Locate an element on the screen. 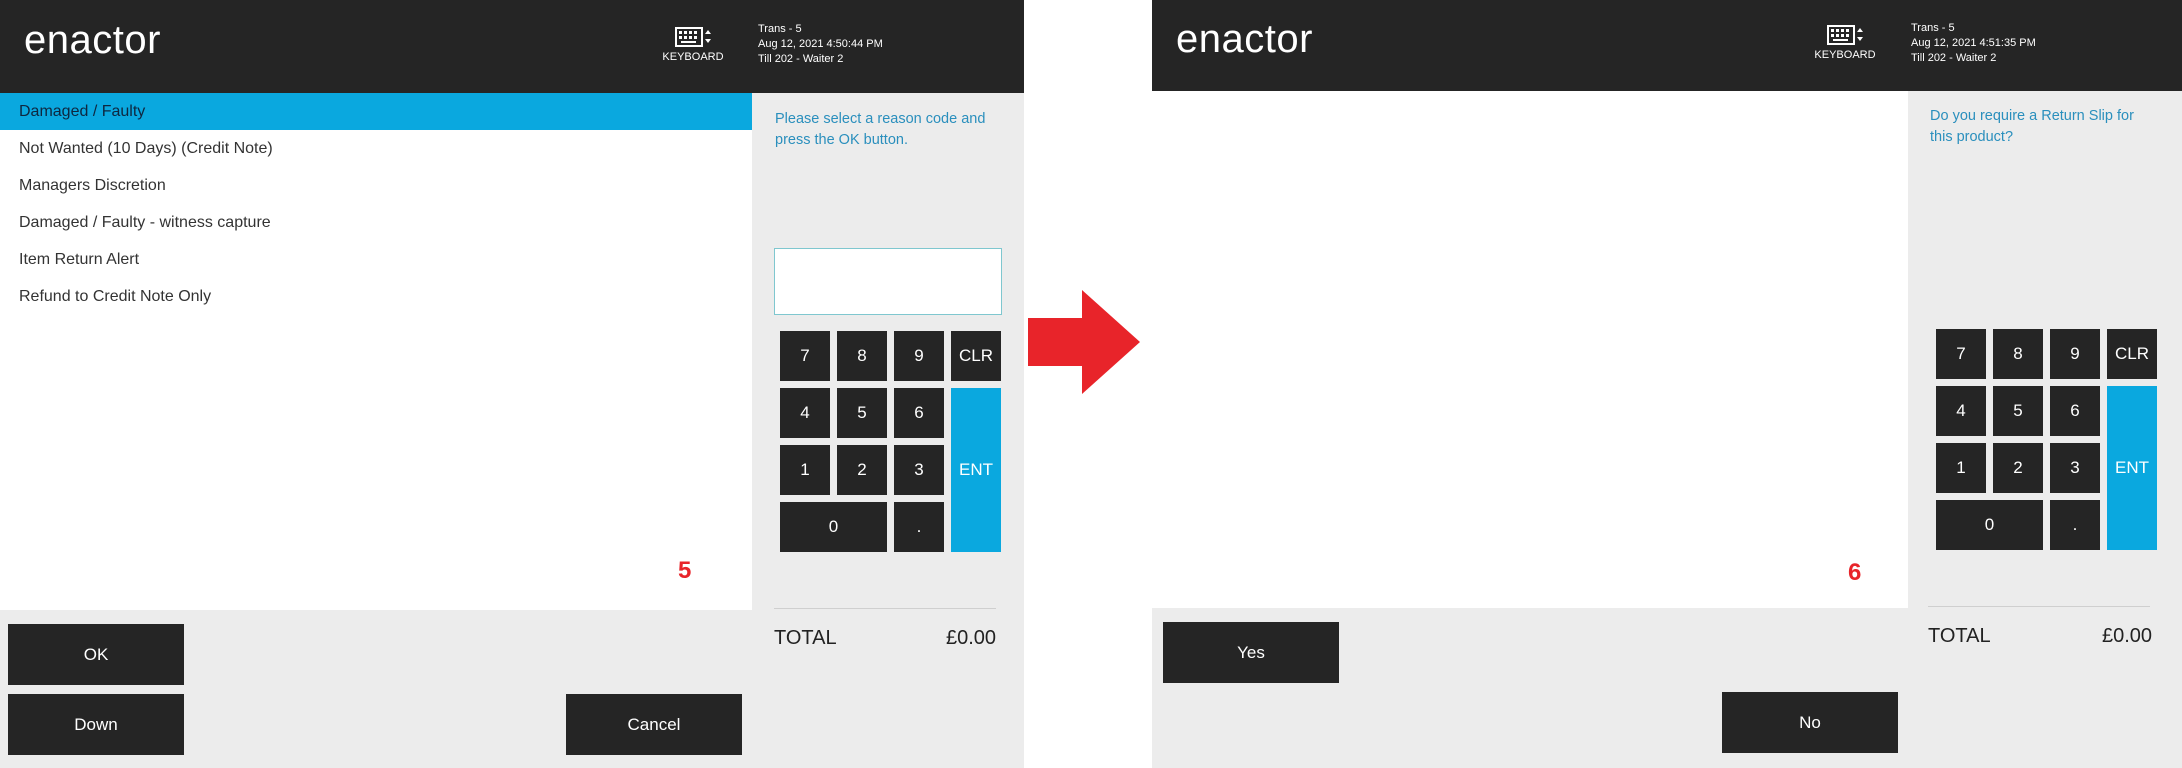 The image size is (2182, 768). no-button: No is located at coordinates (1810, 722).